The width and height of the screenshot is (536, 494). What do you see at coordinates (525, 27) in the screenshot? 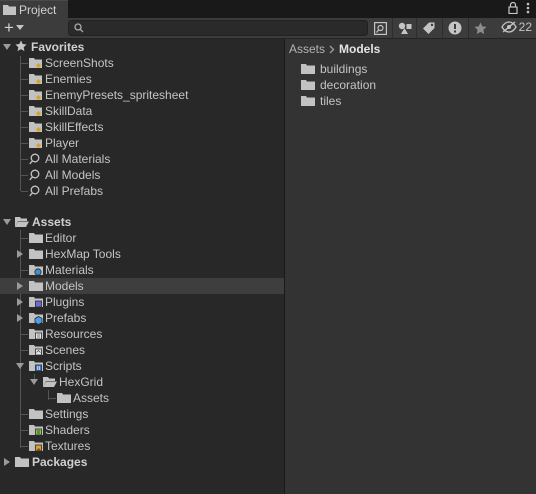
I see `hidden-count: 22` at bounding box center [525, 27].